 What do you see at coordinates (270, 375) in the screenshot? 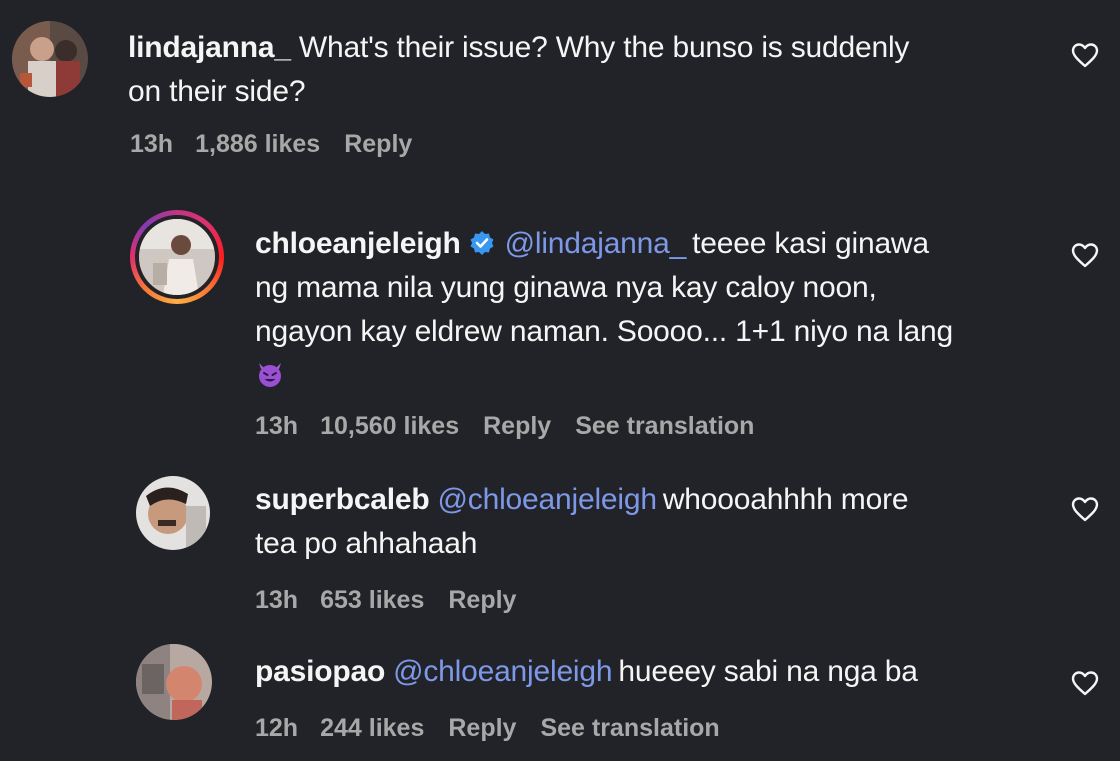
I see `smiling-face-with-horns-icon` at bounding box center [270, 375].